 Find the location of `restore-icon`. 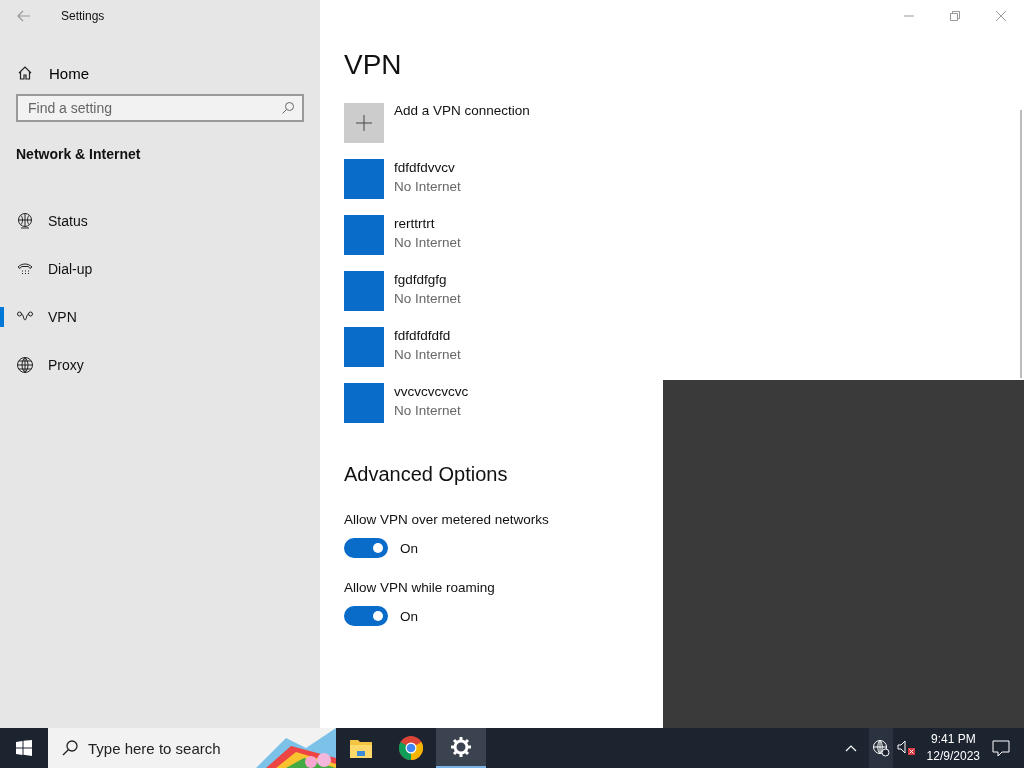

restore-icon is located at coordinates (955, 16).